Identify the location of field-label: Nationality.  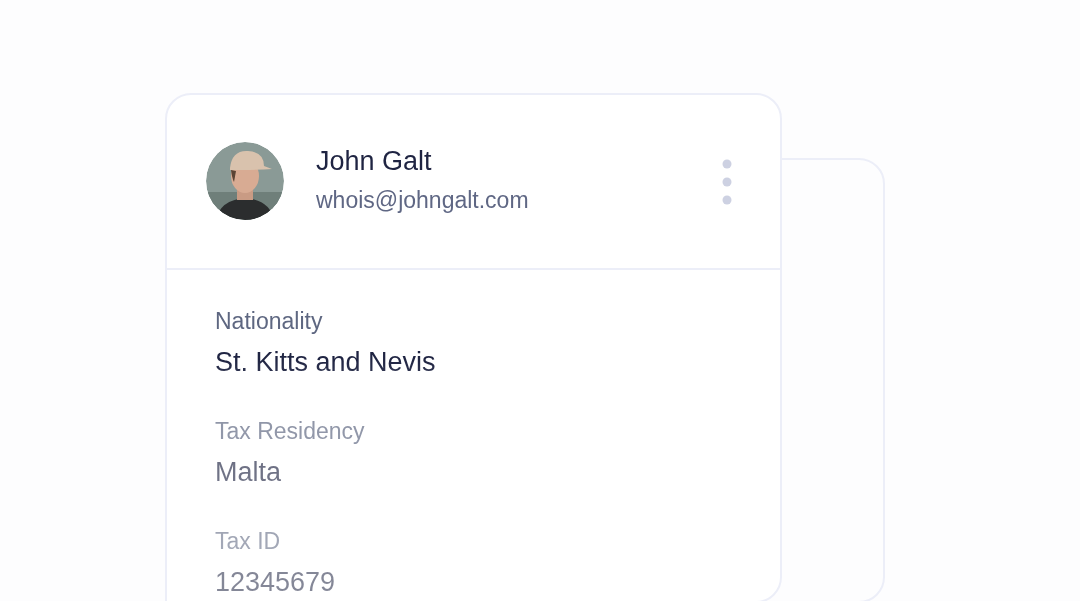
(269, 321).